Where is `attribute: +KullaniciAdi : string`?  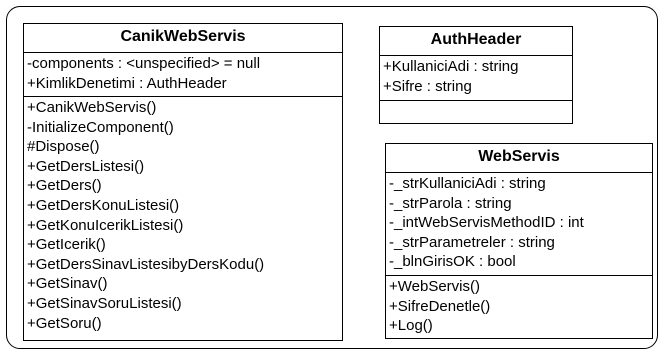
attribute: +KullaniciAdi : string is located at coordinates (451, 66).